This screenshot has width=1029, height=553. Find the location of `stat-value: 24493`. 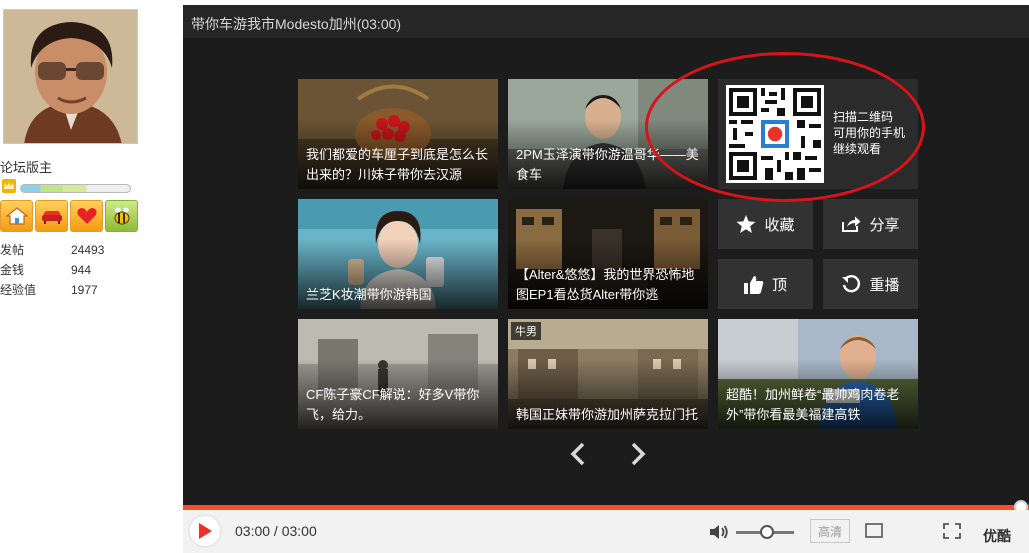

stat-value: 24493 is located at coordinates (88, 250).